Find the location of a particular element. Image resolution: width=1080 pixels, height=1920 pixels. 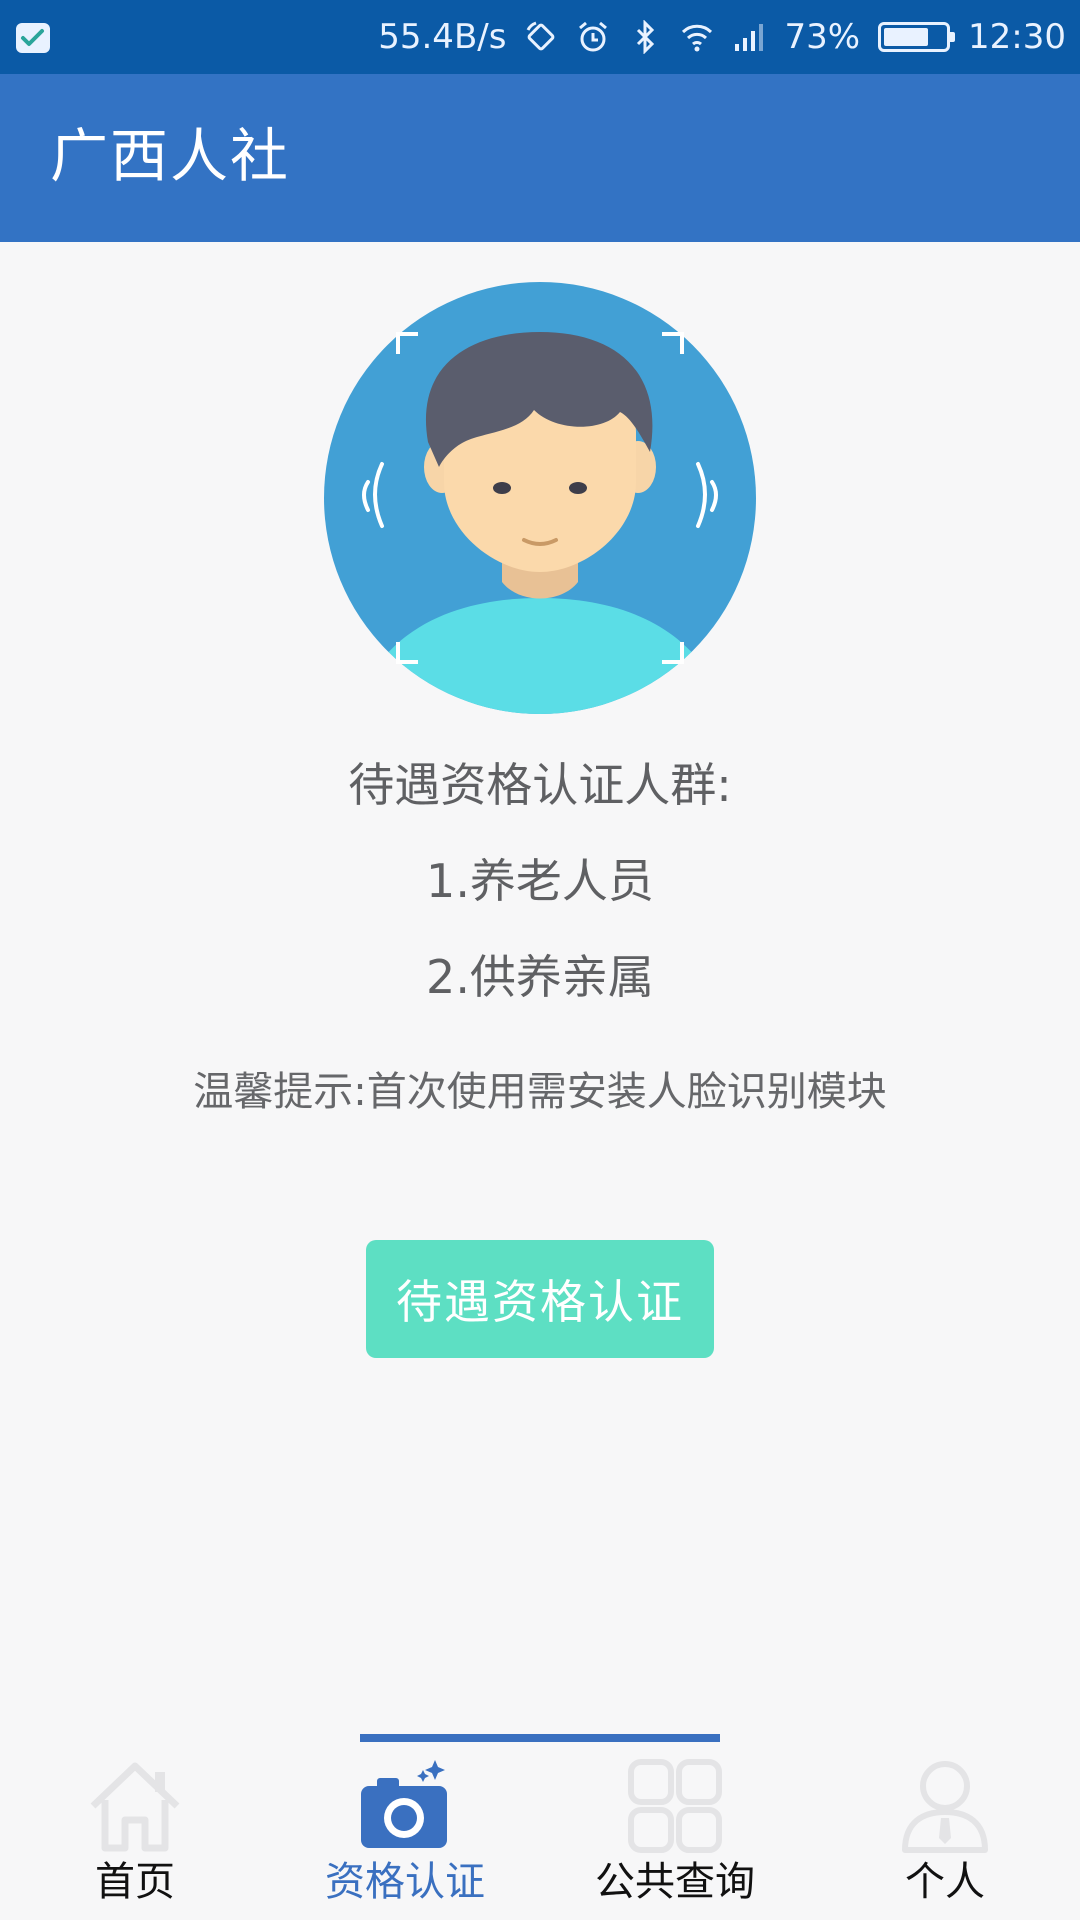

bottom-nav: 首页 资格认证 公共查询 个人 is located at coordinates (540, 1824).